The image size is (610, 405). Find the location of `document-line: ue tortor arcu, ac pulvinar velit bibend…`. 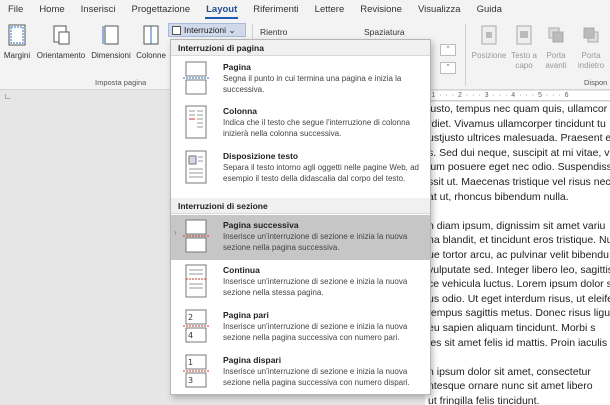

document-line: ue tortor arcu, ac pulvinar velit bibend… is located at coordinates (518, 254).